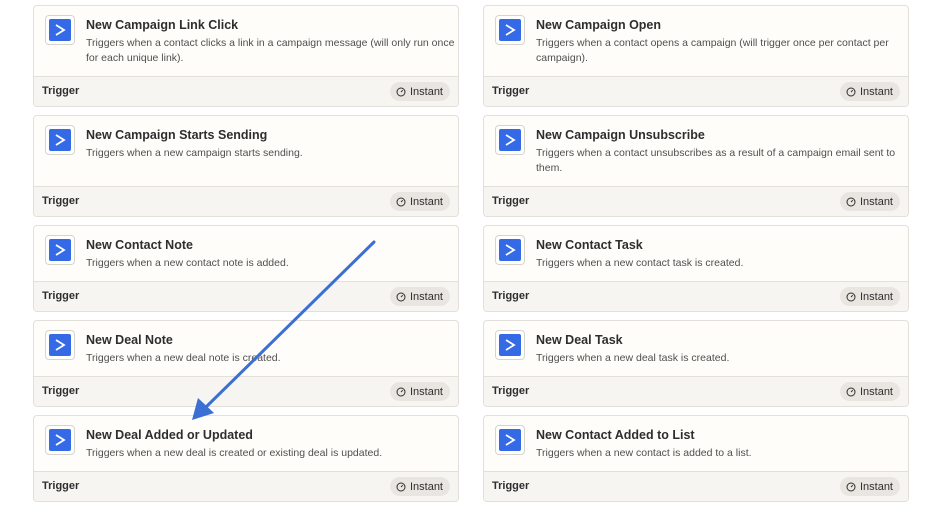  What do you see at coordinates (599, 25) in the screenshot?
I see `card-title: New Campaign Open` at bounding box center [599, 25].